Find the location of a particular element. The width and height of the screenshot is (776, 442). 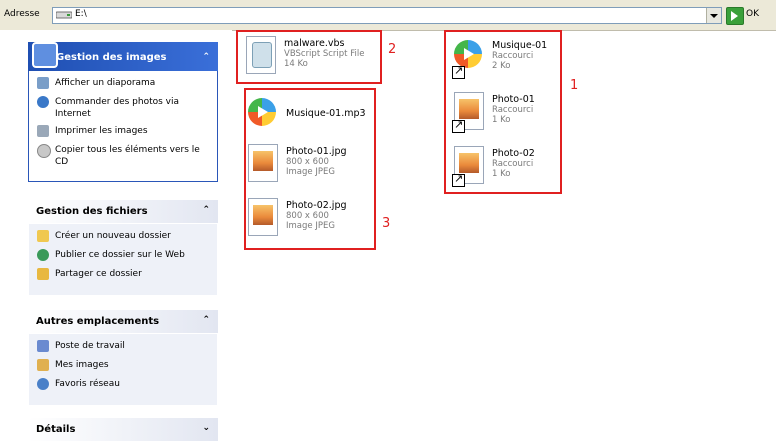

task-label: Publier ce dossier sur le Web is located at coordinates (120, 255).